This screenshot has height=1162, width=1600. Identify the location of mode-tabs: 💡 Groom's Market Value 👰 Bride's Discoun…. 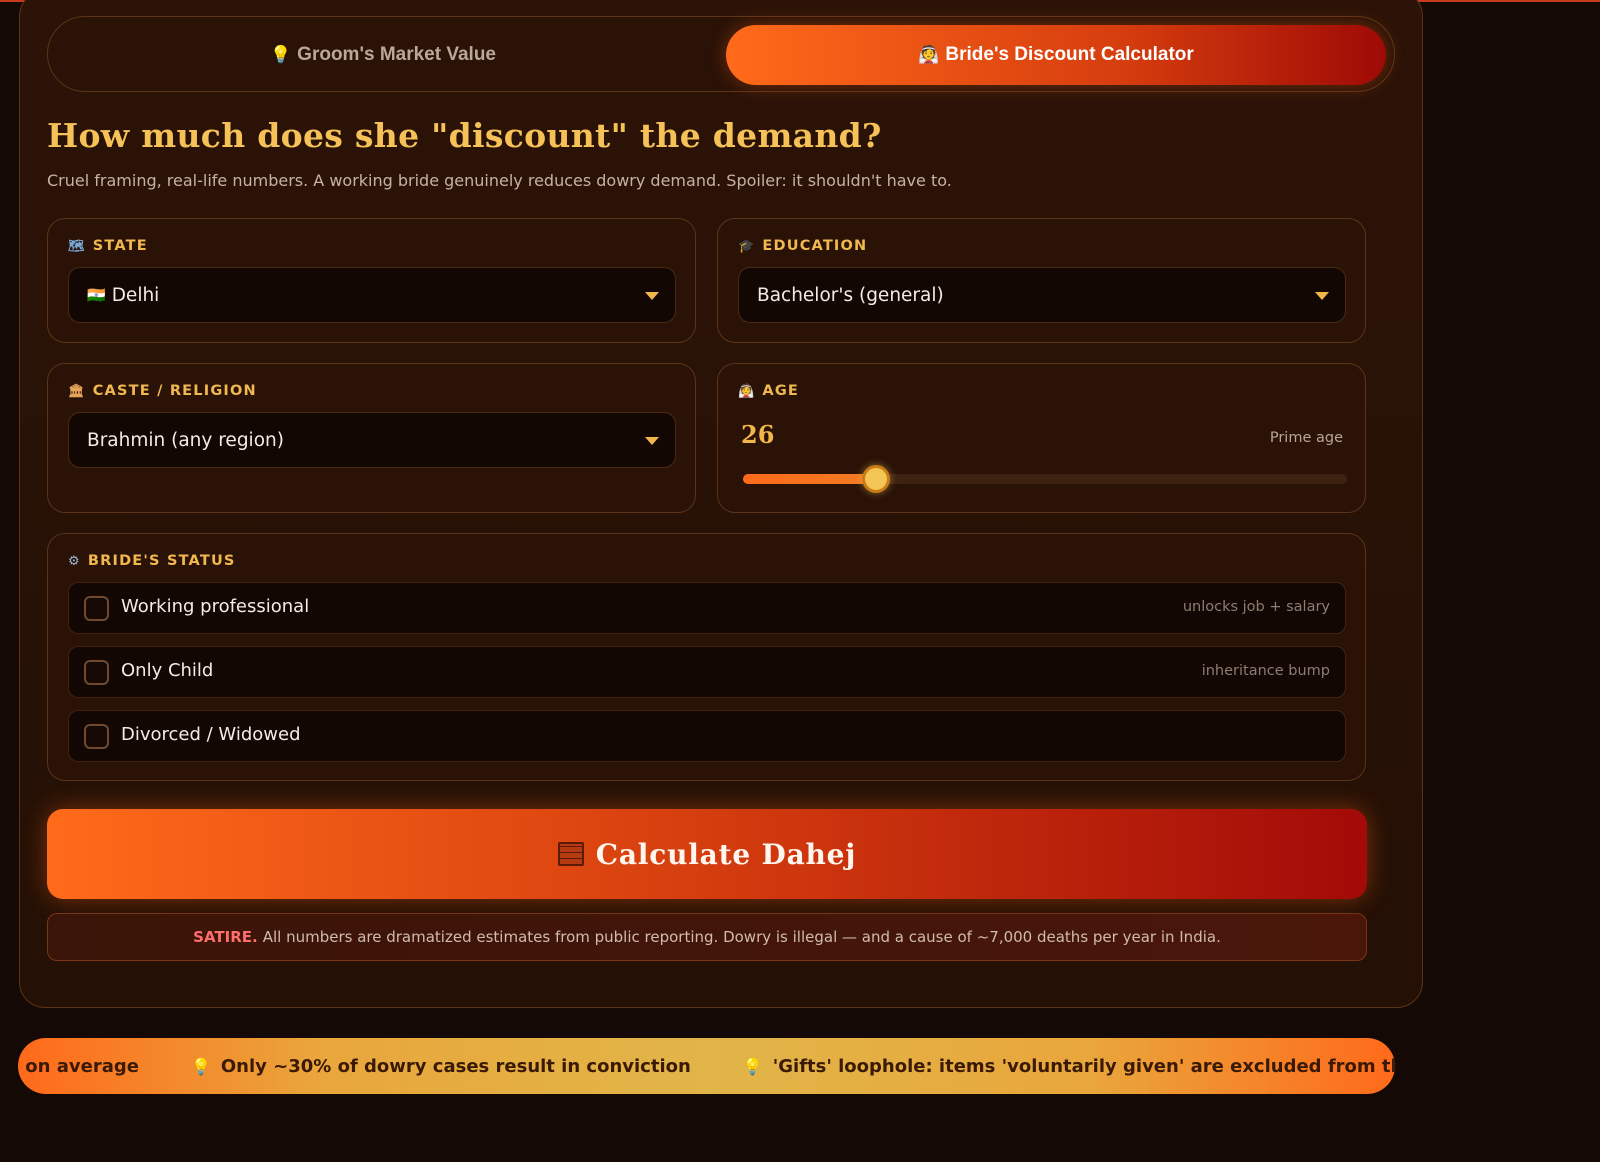
(721, 54).